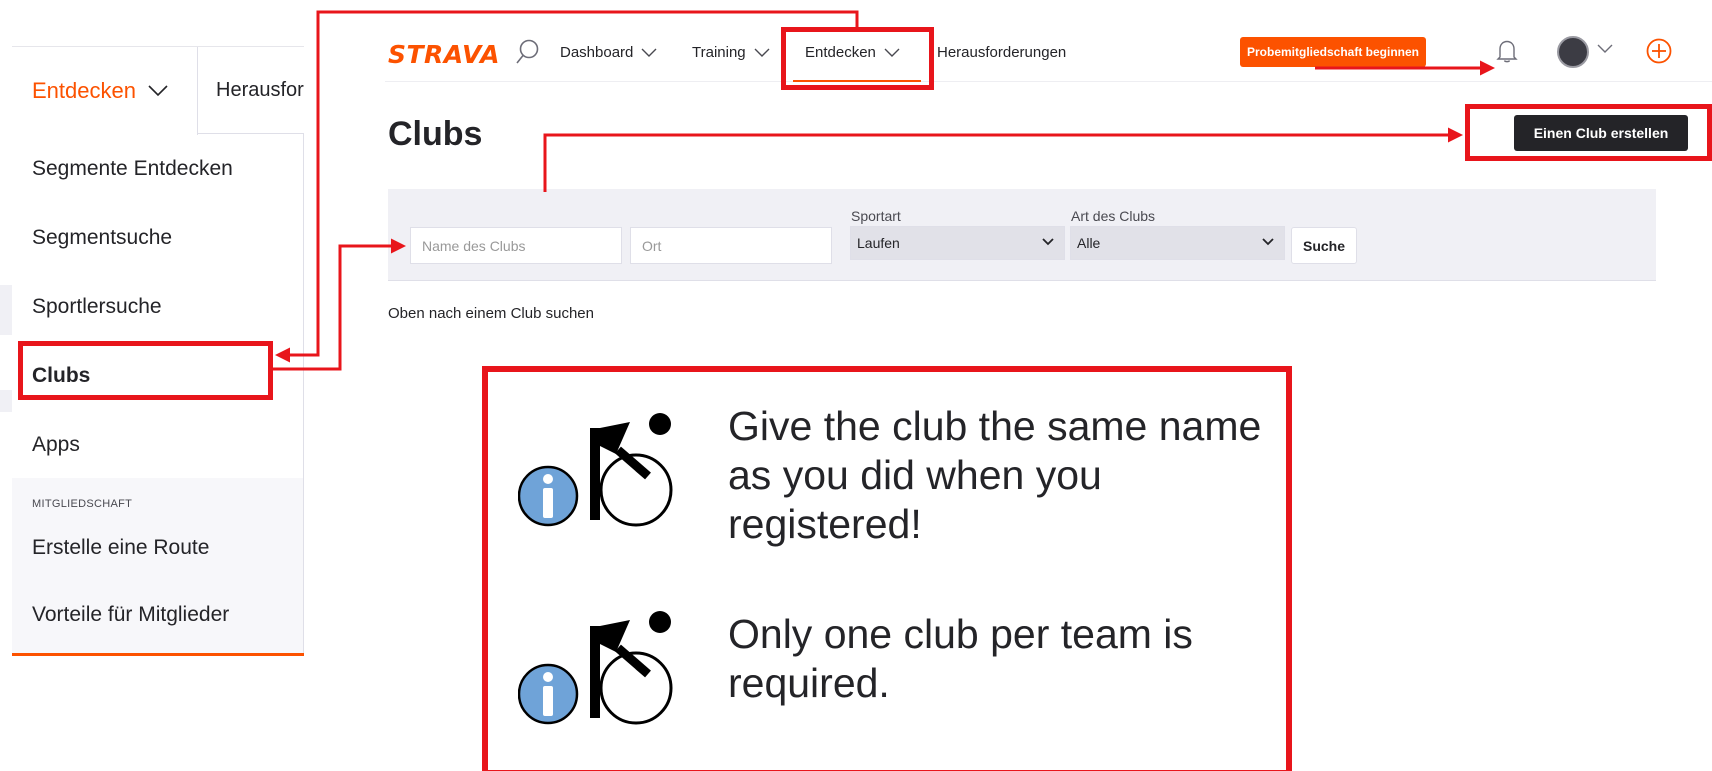  Describe the element at coordinates (130, 615) in the screenshot. I see `menu-item-vorteile: Vorteile für Mitglieder` at that location.